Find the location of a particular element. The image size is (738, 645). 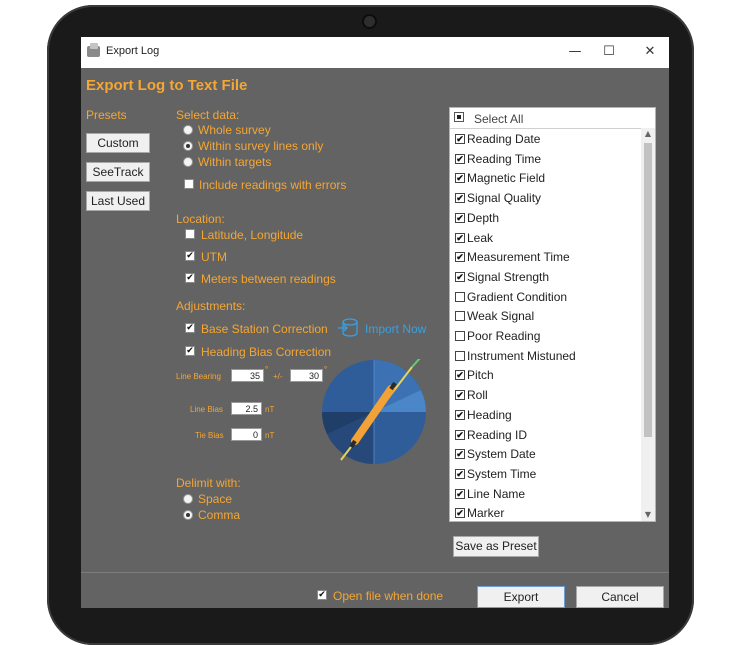

include-errors-checkbox is located at coordinates (189, 184).